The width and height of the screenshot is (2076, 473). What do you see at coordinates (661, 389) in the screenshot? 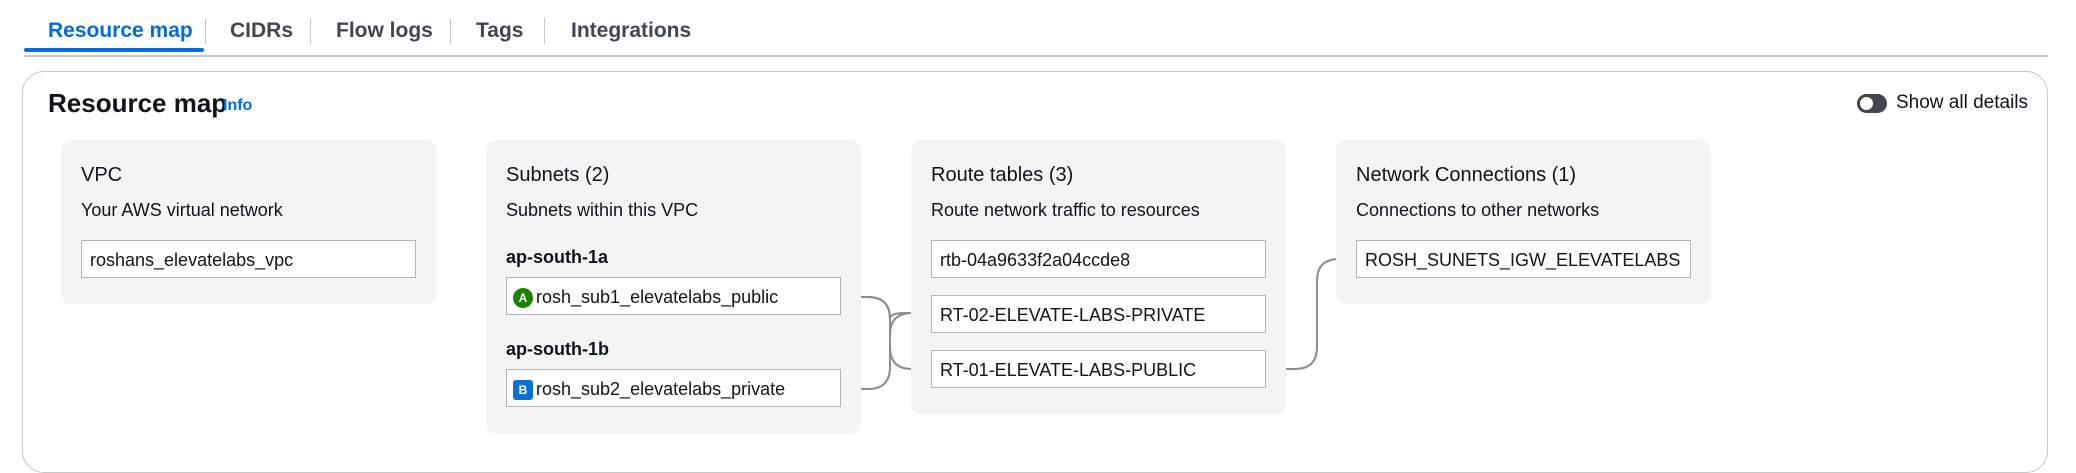
I see `subnet-name: rosh_sub2_elevatelabs_private` at bounding box center [661, 389].